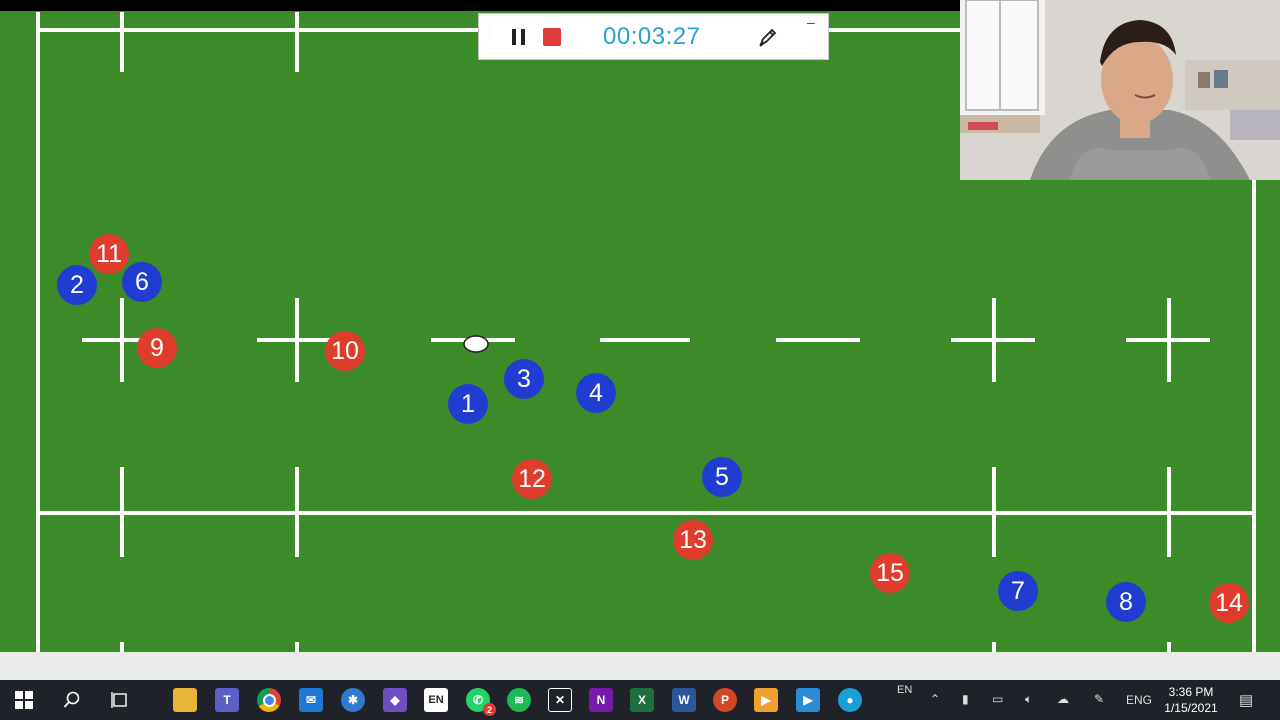 Image resolution: width=1280 pixels, height=720 pixels. Describe the element at coordinates (77, 285) in the screenshot. I see `player-blue-2: 2` at that location.